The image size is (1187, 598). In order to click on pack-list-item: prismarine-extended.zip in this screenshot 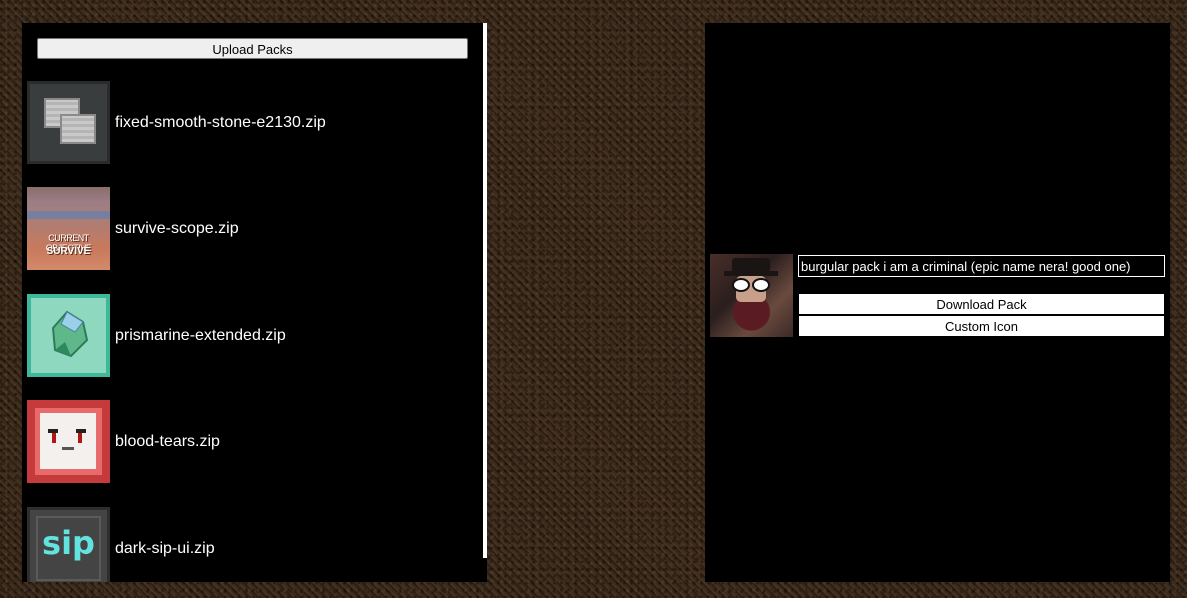, I will do `click(252, 335)`.